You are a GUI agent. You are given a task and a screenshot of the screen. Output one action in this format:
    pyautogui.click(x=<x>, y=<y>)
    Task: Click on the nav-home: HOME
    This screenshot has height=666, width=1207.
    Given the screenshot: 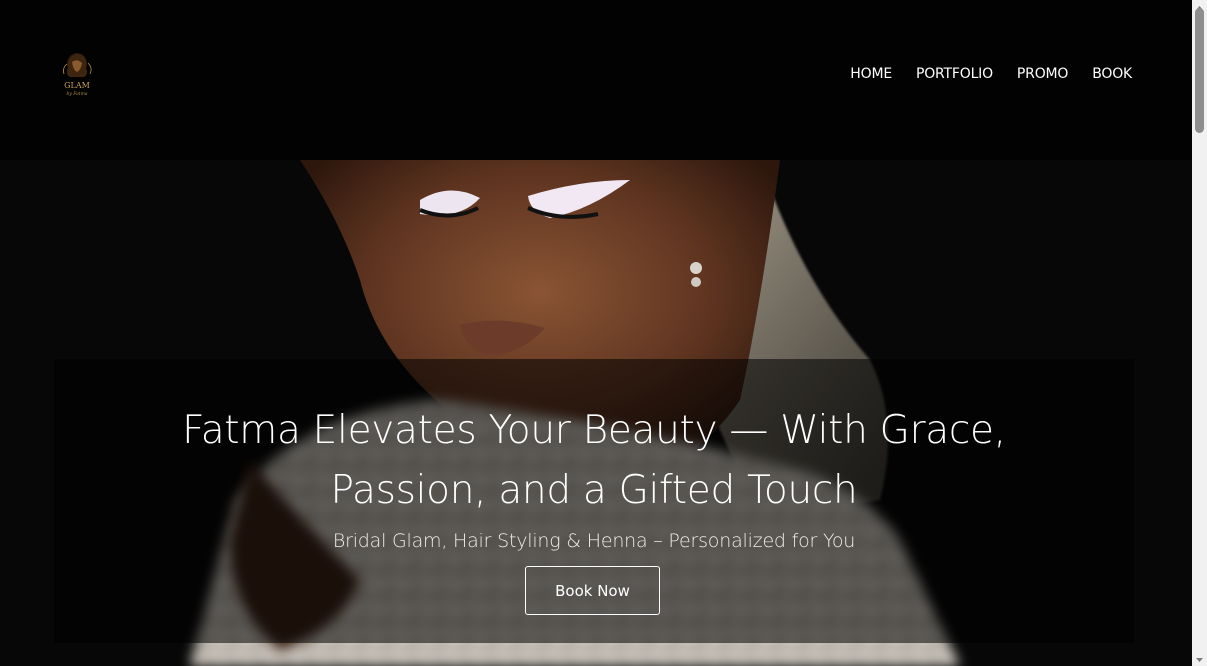 What is the action you would take?
    pyautogui.click(x=871, y=74)
    